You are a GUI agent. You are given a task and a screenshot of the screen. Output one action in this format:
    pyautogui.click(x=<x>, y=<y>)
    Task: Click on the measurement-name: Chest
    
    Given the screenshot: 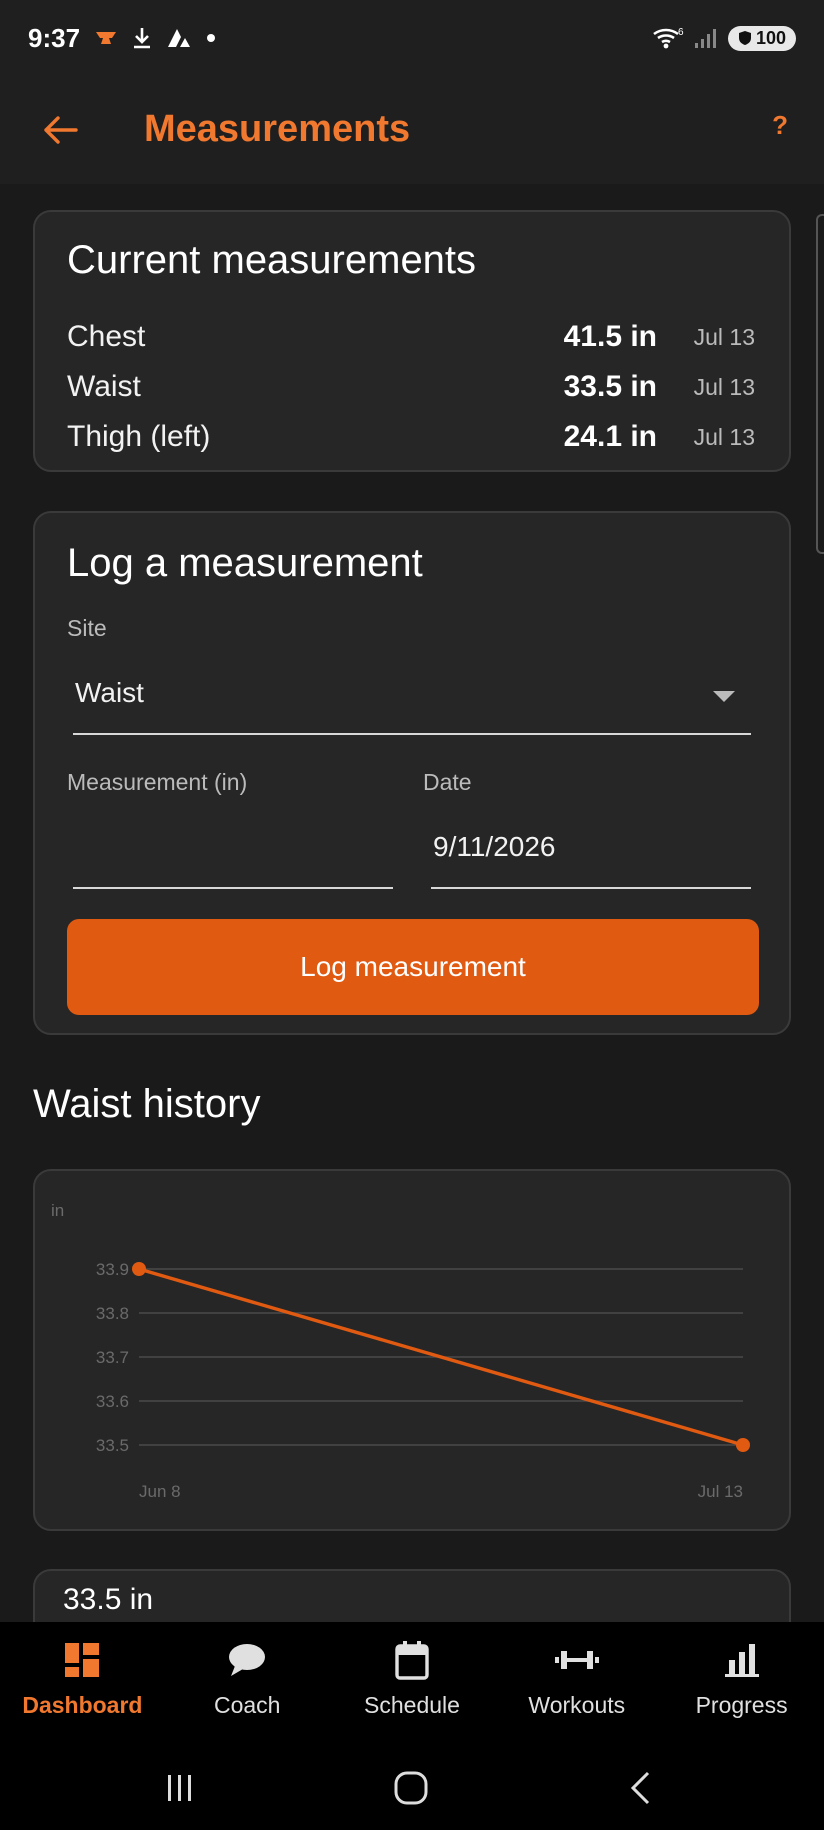 What is the action you would take?
    pyautogui.click(x=106, y=336)
    